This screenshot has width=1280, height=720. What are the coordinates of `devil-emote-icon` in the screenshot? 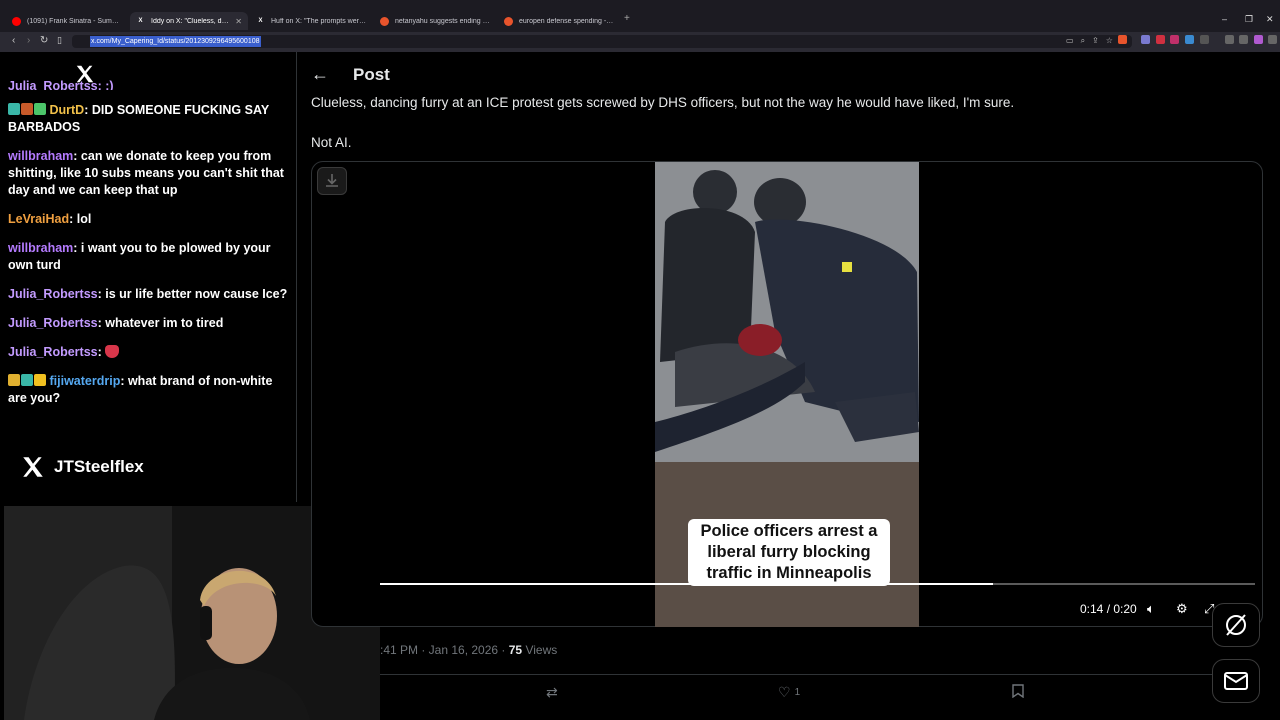 It's located at (112, 351).